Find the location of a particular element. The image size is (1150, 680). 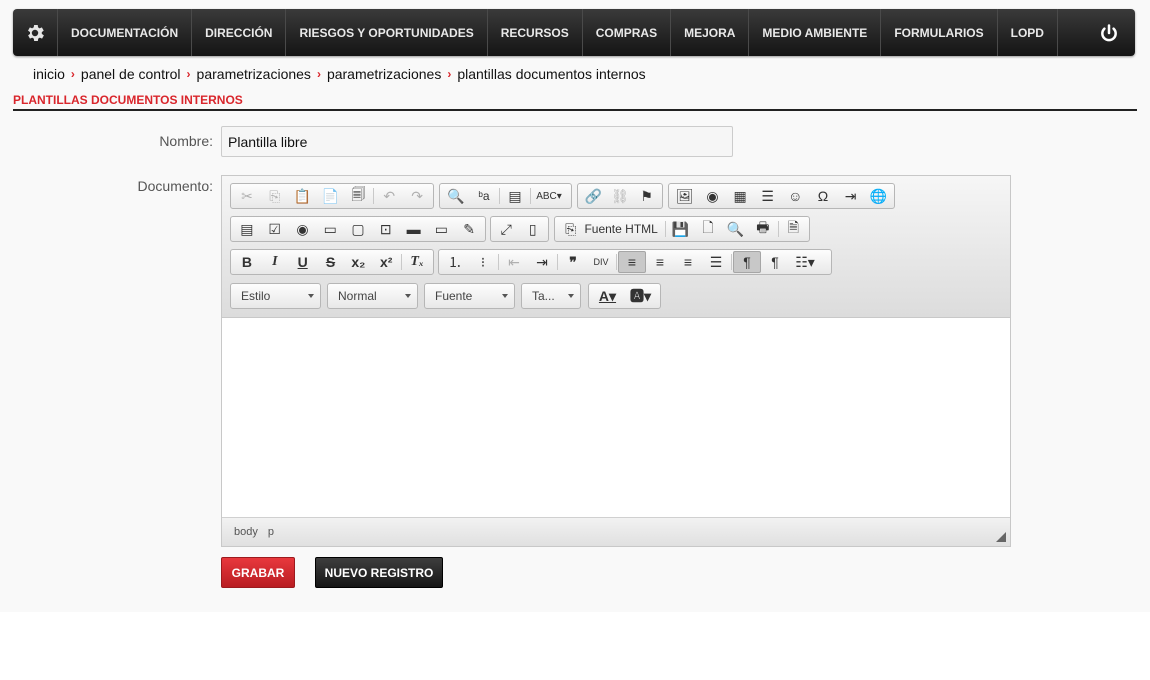

nav-riesgos: RIESGOS Y OPORTUNIDADES is located at coordinates (387, 32).